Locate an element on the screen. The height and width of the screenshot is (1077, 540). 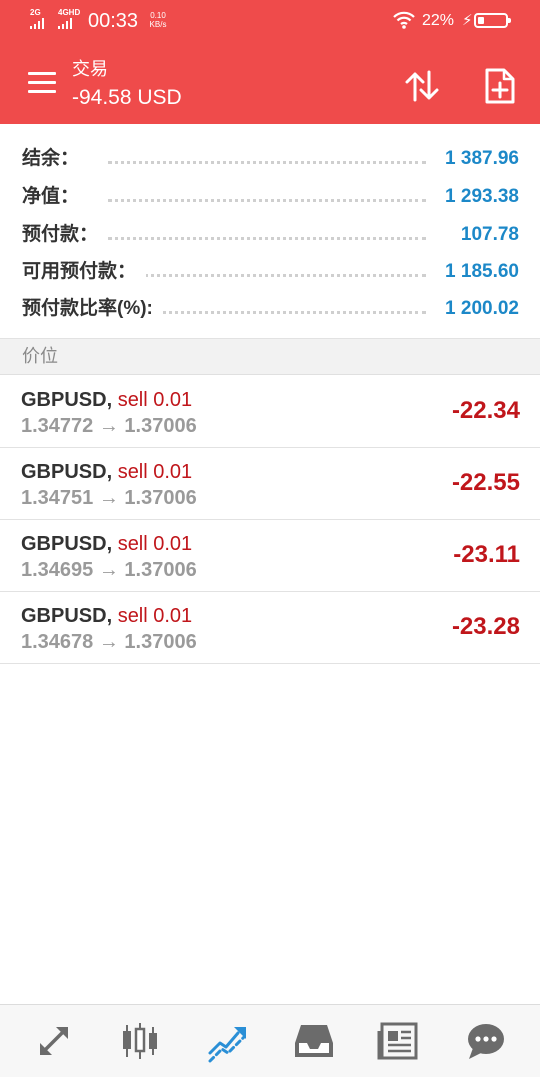
quotes-arrows-icon is located at coordinates (54, 1041).